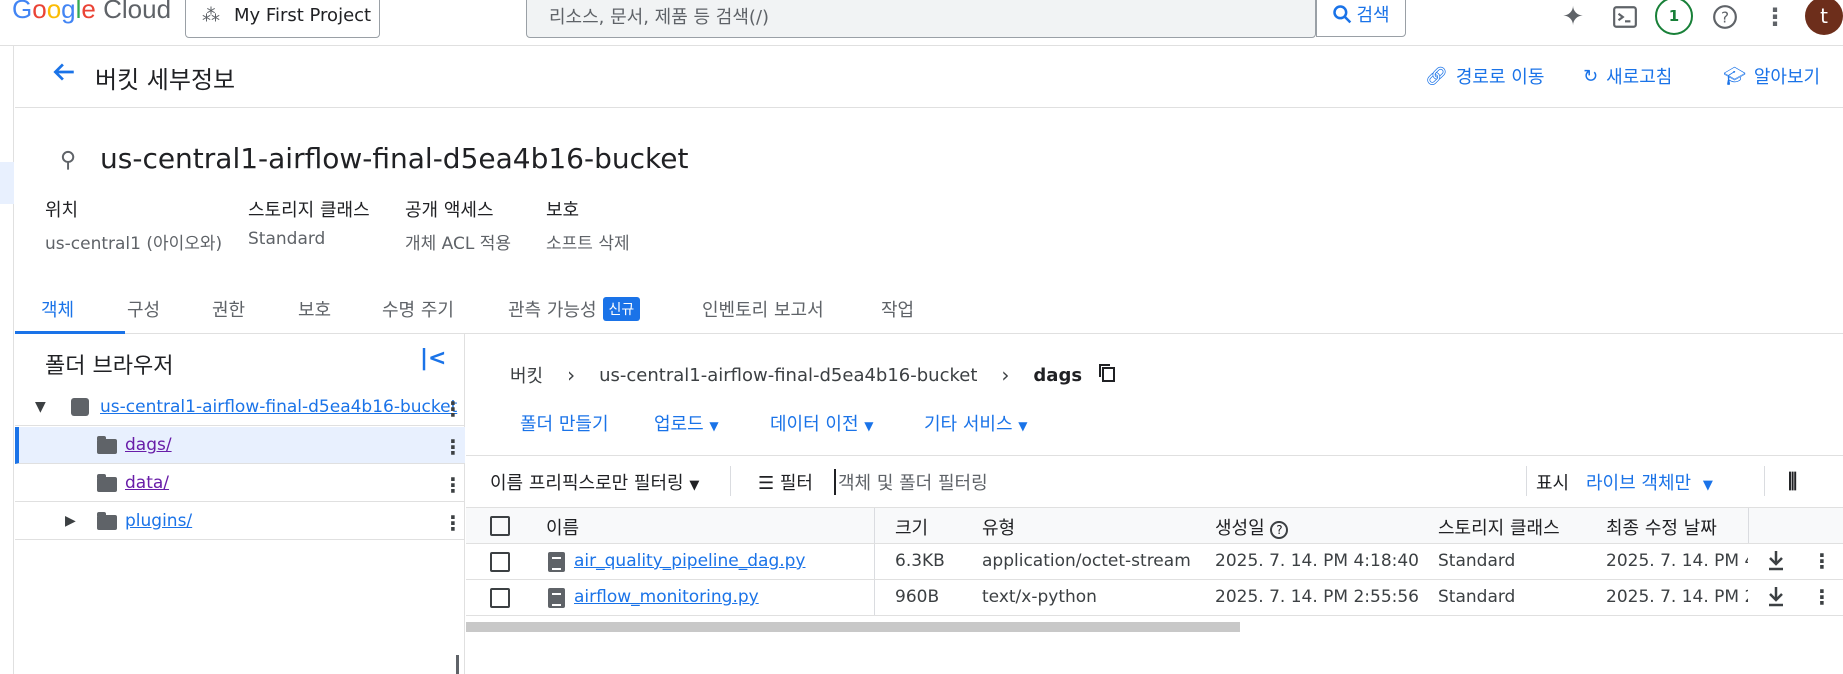  I want to click on new-badge: 신규, so click(621, 309).